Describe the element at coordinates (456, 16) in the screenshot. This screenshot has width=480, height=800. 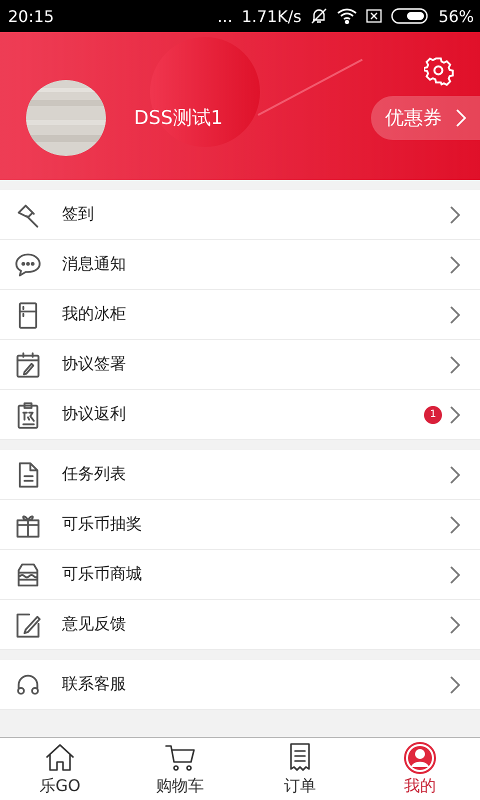
I see `battery-percent: 56%` at that location.